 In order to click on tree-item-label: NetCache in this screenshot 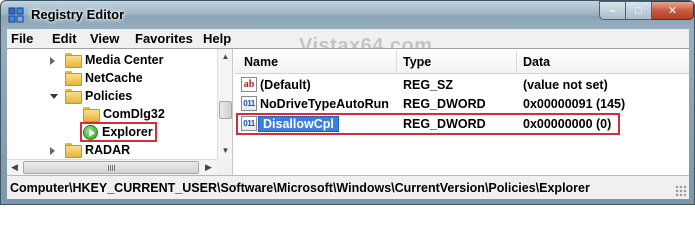, I will do `click(114, 78)`.